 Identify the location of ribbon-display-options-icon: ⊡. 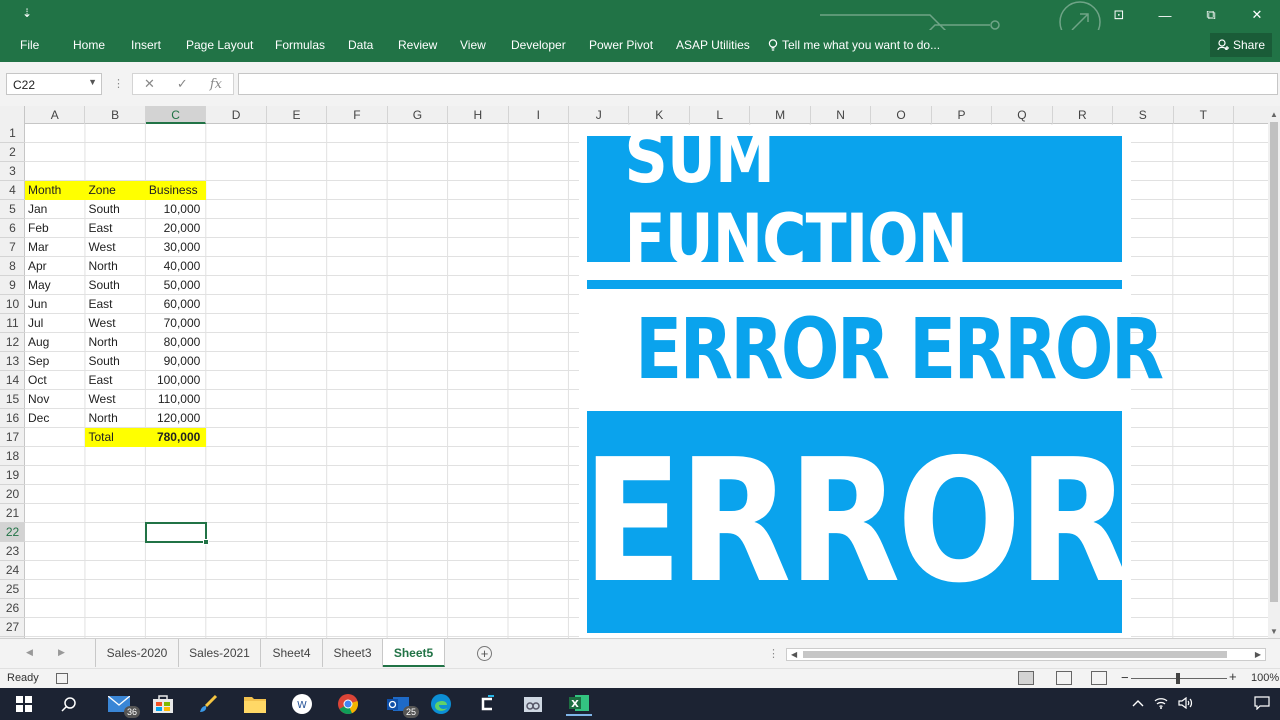
(1119, 15).